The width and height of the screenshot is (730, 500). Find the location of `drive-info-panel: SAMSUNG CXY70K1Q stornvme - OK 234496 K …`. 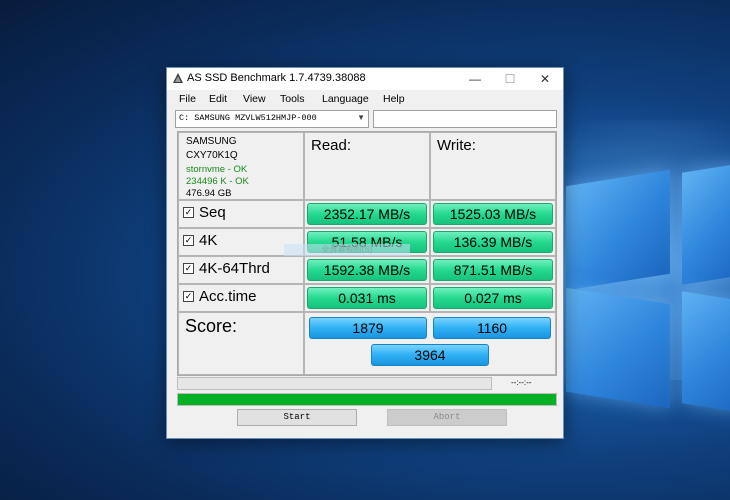

drive-info-panel: SAMSUNG CXY70K1Q stornvme - OK 234496 K … is located at coordinates (241, 166).